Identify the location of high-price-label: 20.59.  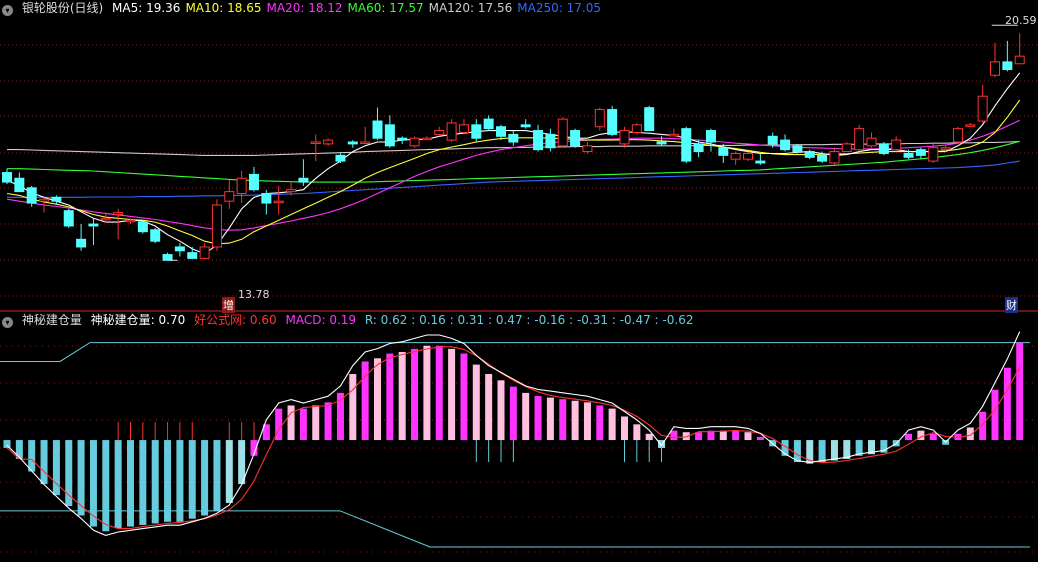
(1021, 20).